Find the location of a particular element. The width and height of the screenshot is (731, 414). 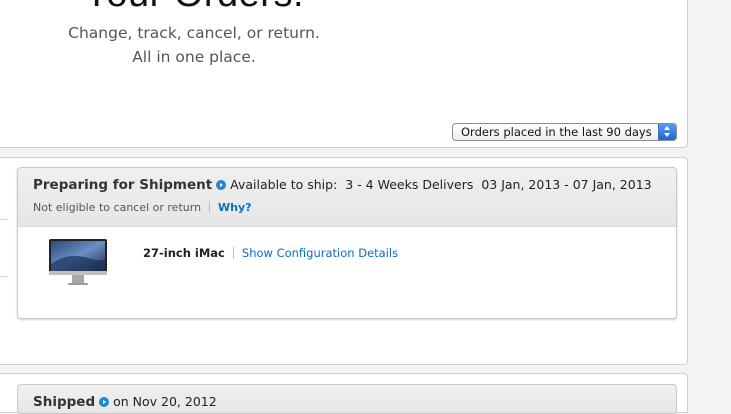

availability-label: Available to ship: is located at coordinates (284, 184).